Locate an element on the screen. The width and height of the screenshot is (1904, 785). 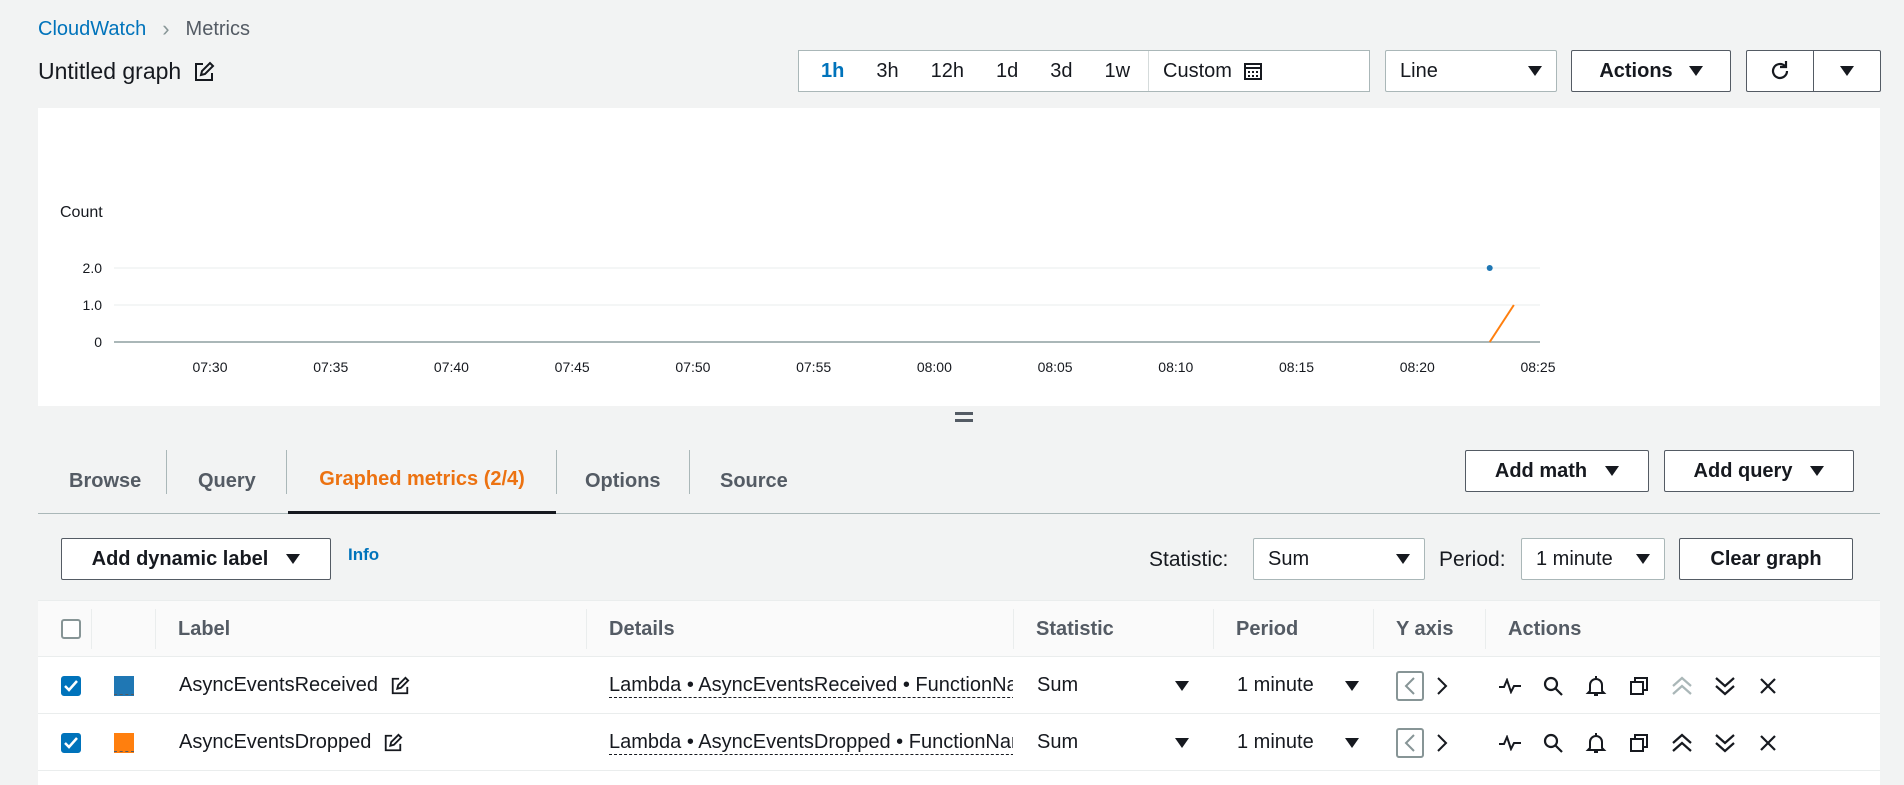
tab-query-label: Query is located at coordinates (227, 480).